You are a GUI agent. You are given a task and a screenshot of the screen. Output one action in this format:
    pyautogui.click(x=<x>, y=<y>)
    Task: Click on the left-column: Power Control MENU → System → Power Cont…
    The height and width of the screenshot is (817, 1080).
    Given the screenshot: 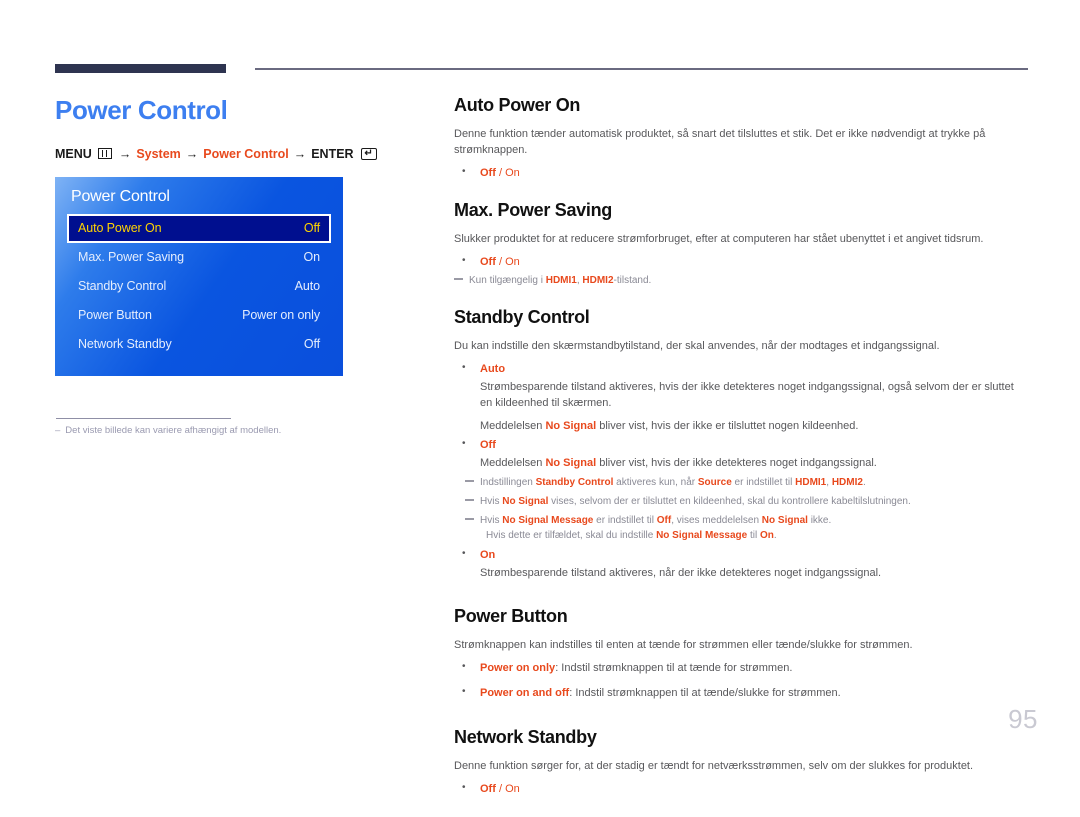 What is the action you would take?
    pyautogui.click(x=235, y=266)
    